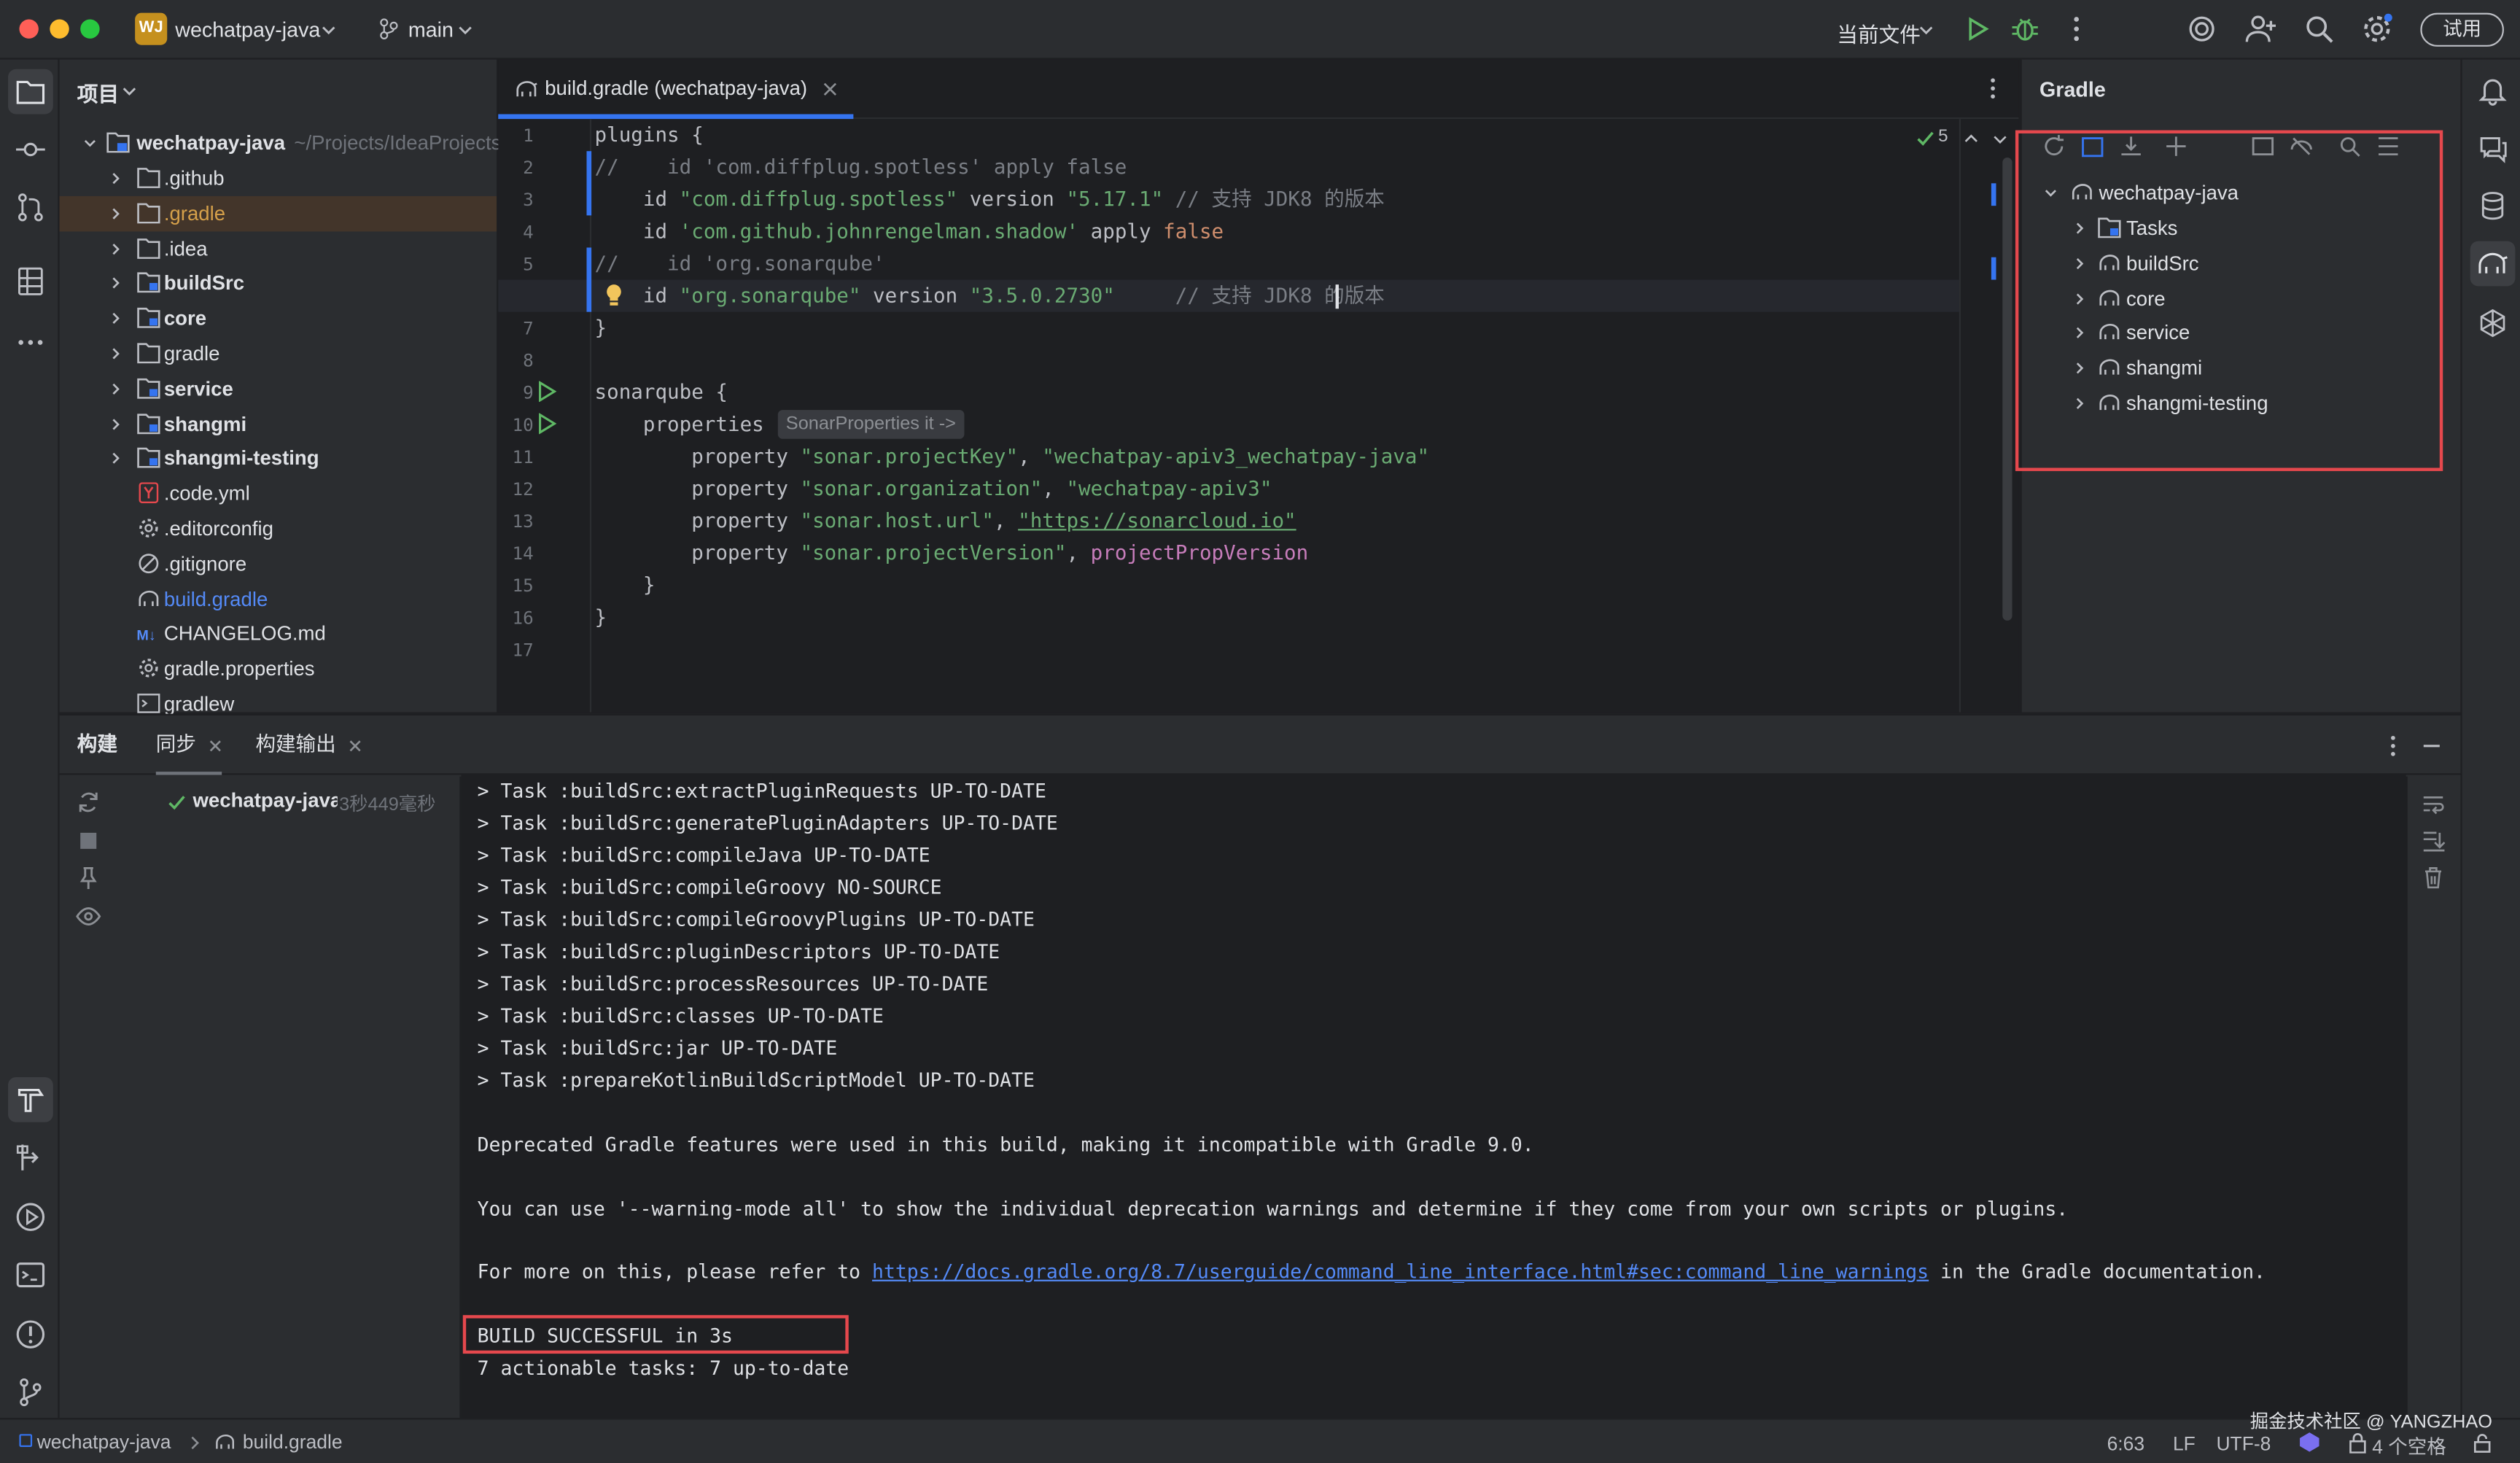  Describe the element at coordinates (2377, 28) in the screenshot. I see `settings-gear-icon` at that location.